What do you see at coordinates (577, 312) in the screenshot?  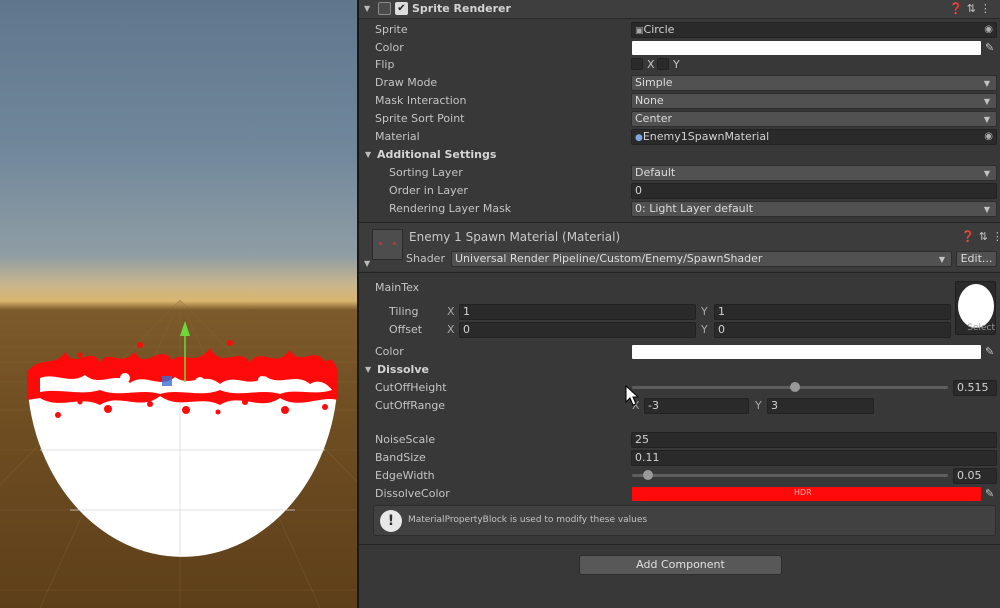 I see `tiling-x-input: 1` at bounding box center [577, 312].